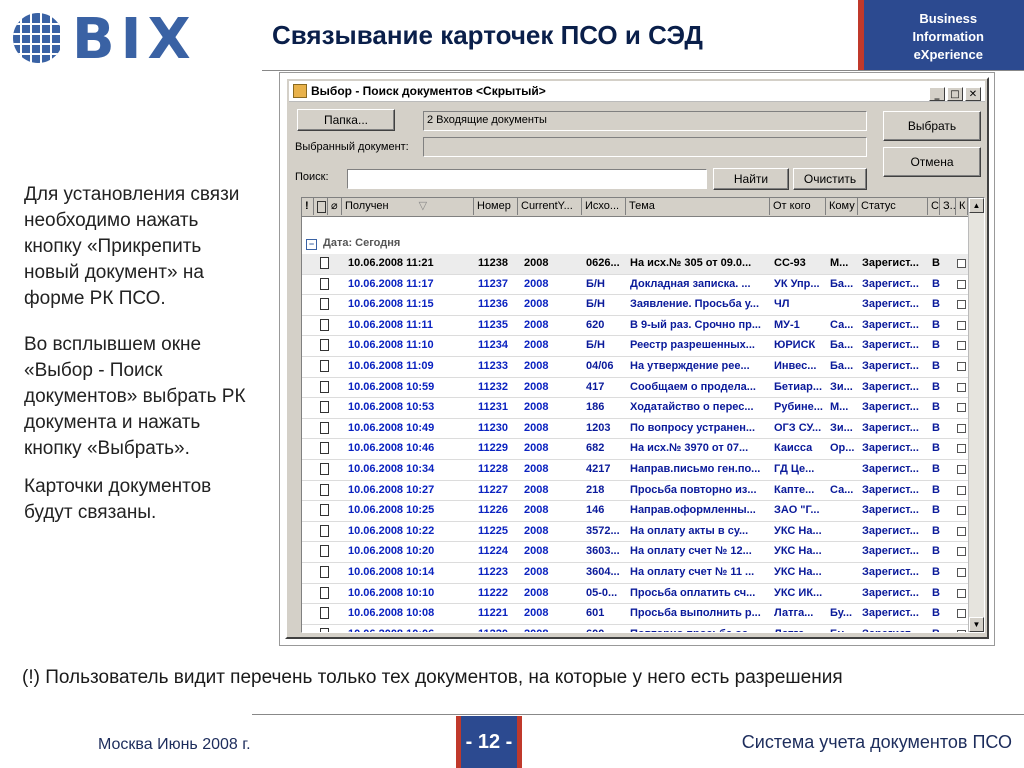 This screenshot has height=768, width=1024. Describe the element at coordinates (973, 94) in the screenshot. I see `close-icon: ✕` at that location.